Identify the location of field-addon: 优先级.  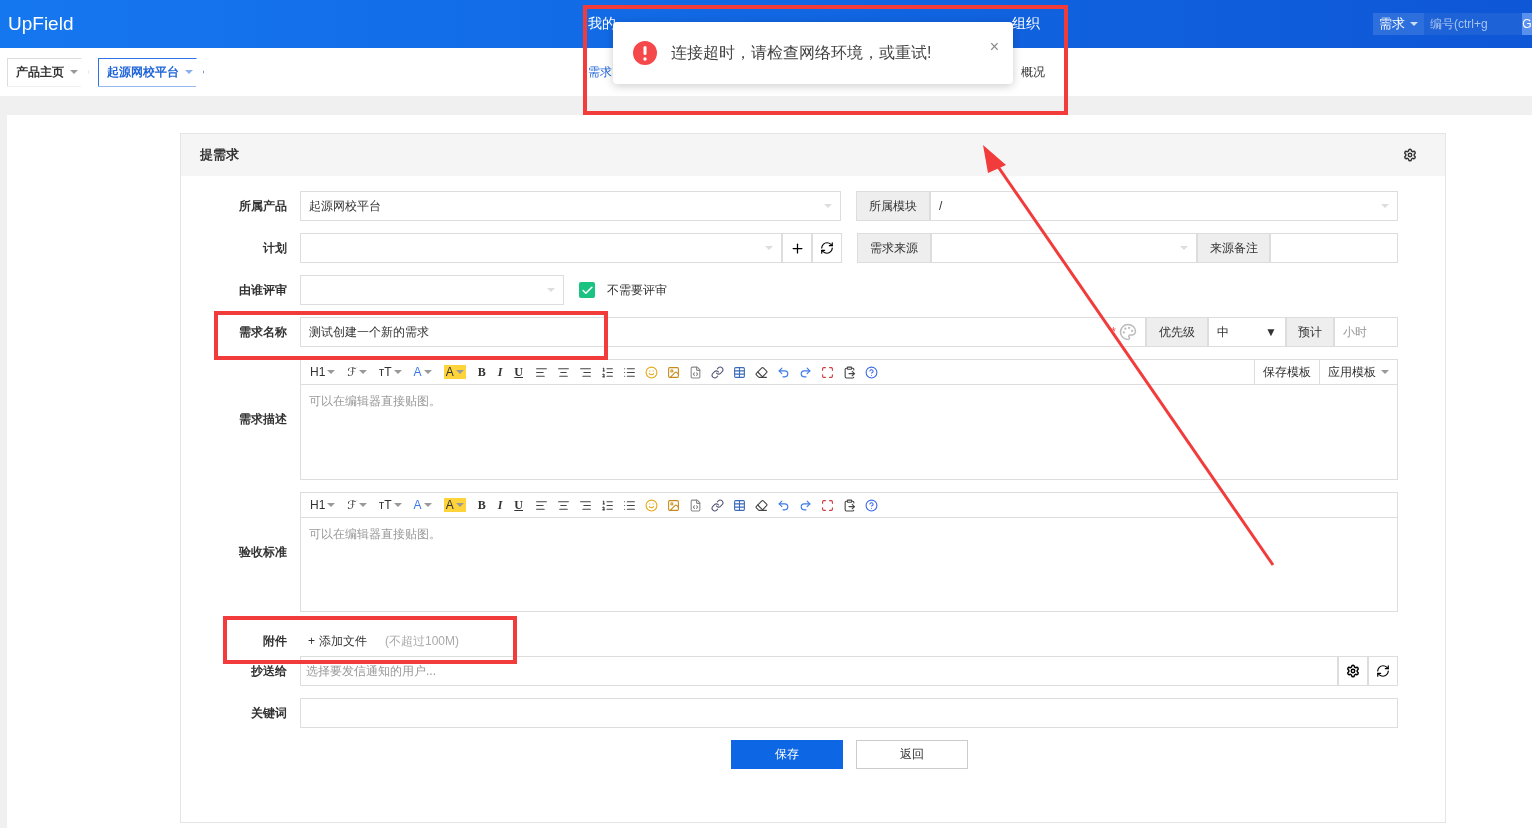
(1177, 332).